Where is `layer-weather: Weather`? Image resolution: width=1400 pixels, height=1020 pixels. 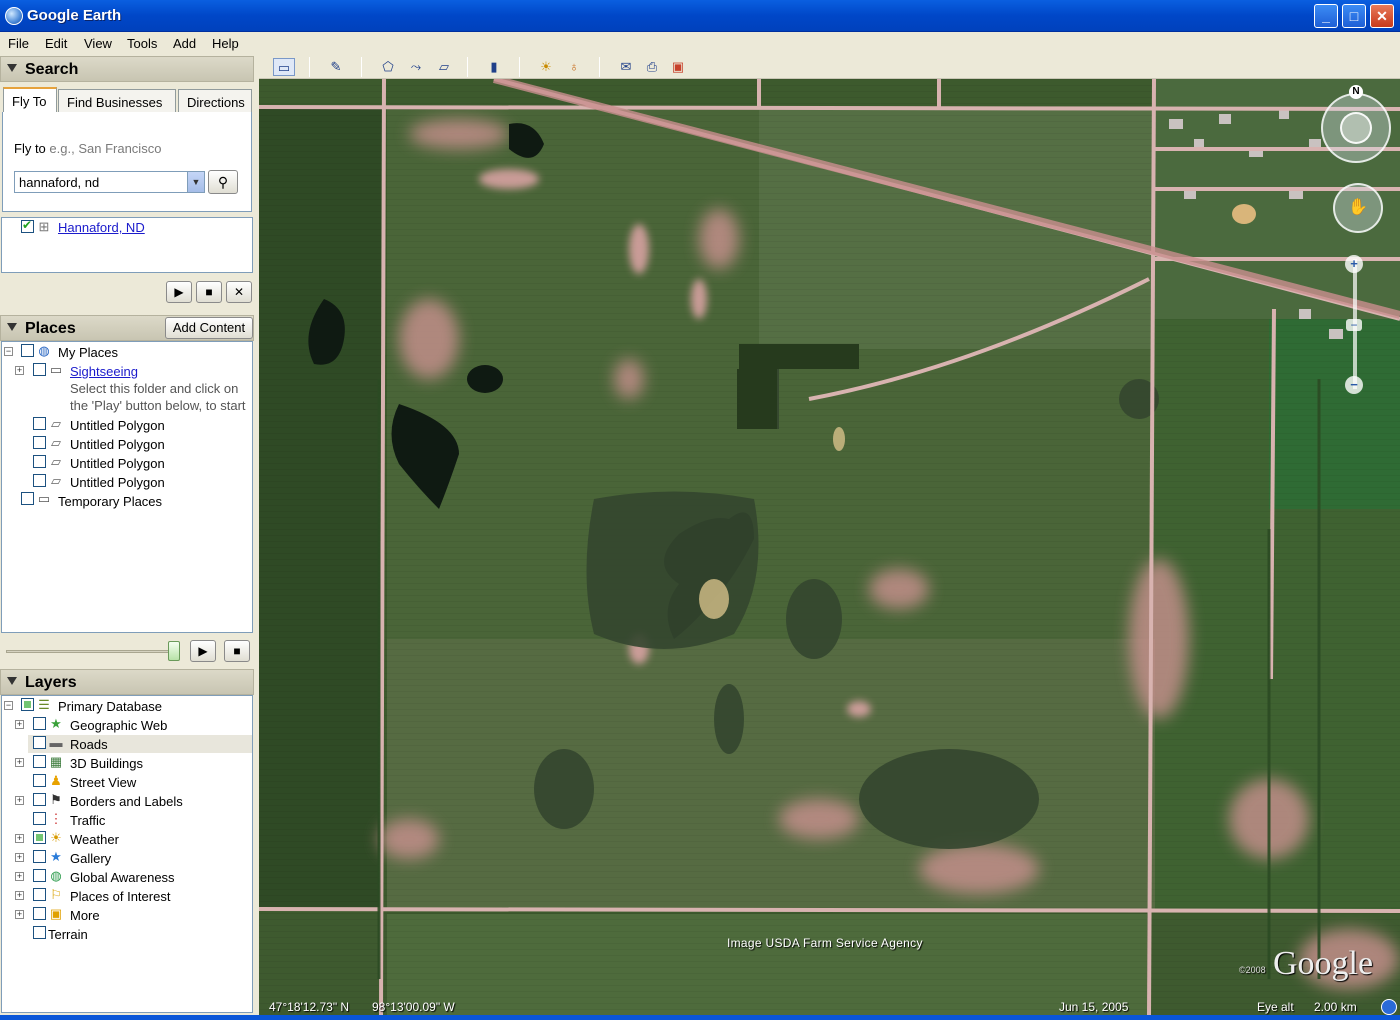
layer-weather: Weather is located at coordinates (94, 841).